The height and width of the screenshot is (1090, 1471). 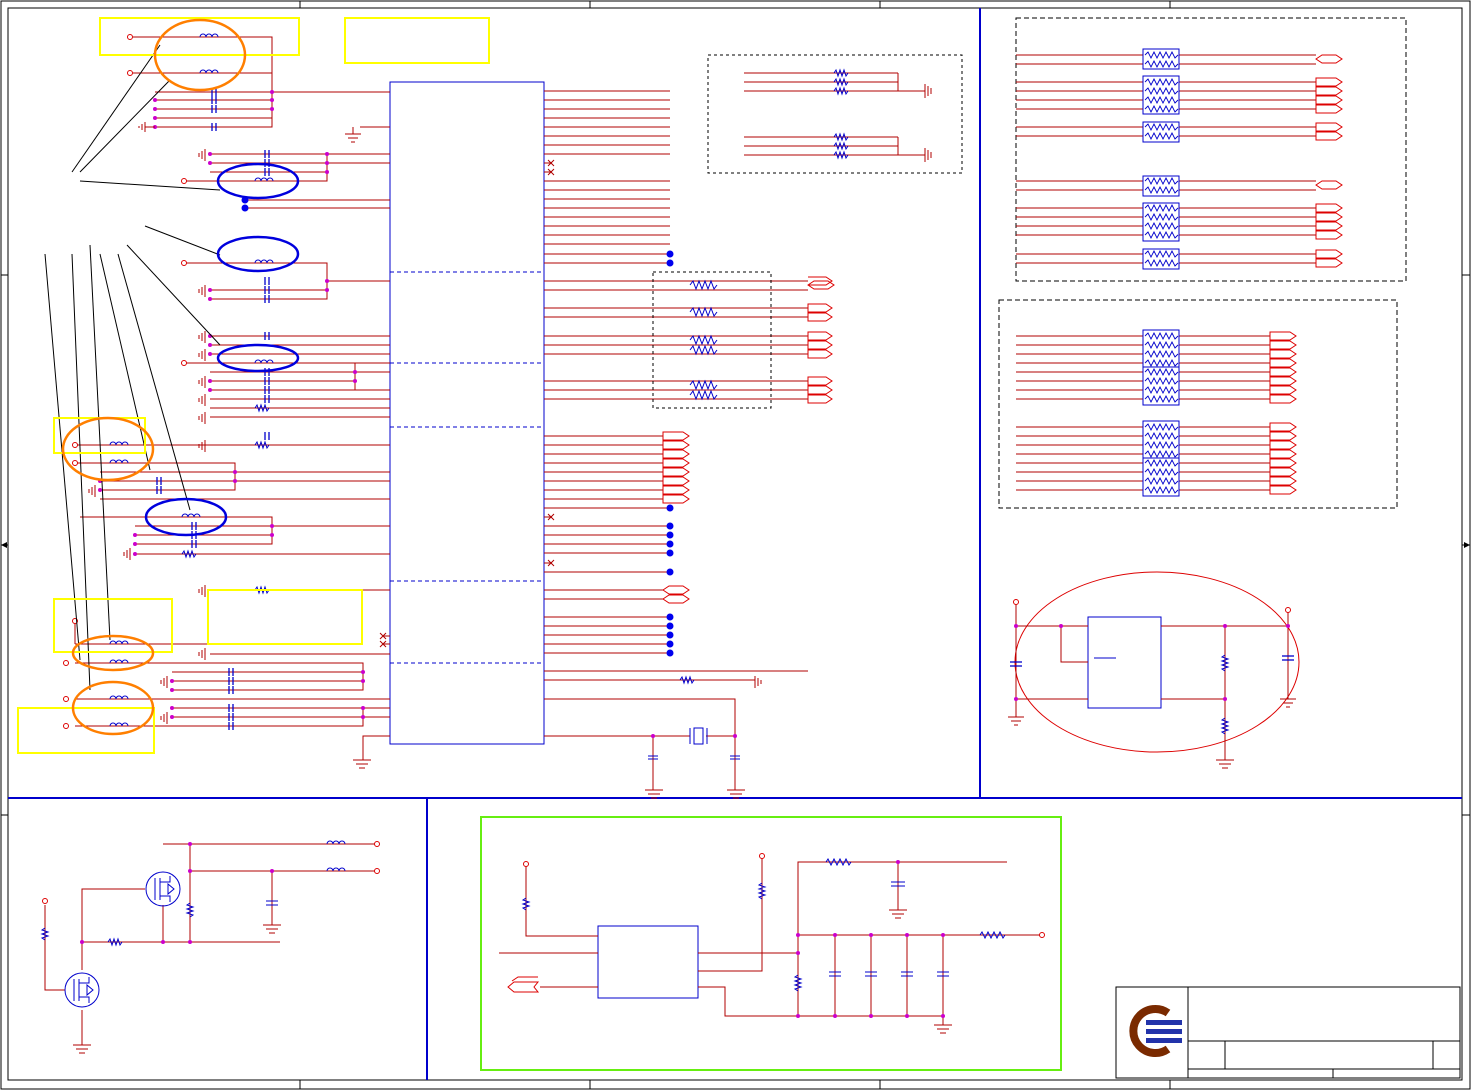 What do you see at coordinates (748, 440) in the screenshot?
I see `offpage-connectors` at bounding box center [748, 440].